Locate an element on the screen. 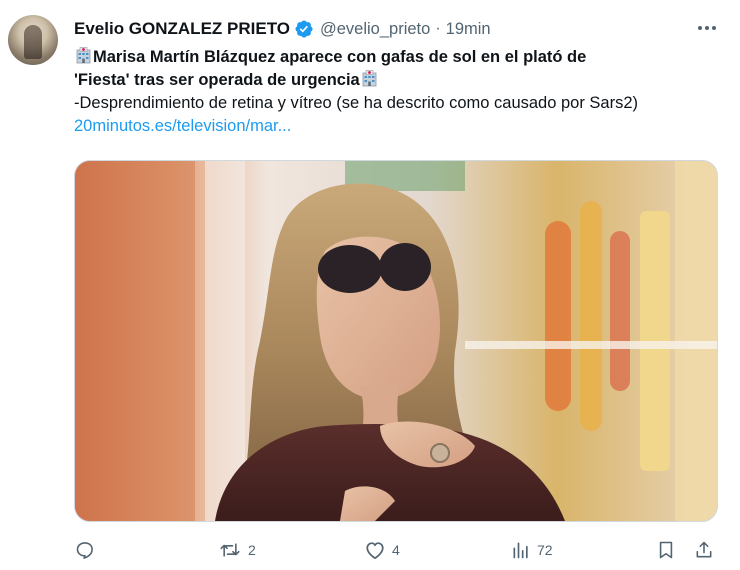 The image size is (740, 570). bookmark-icon is located at coordinates (666, 550).